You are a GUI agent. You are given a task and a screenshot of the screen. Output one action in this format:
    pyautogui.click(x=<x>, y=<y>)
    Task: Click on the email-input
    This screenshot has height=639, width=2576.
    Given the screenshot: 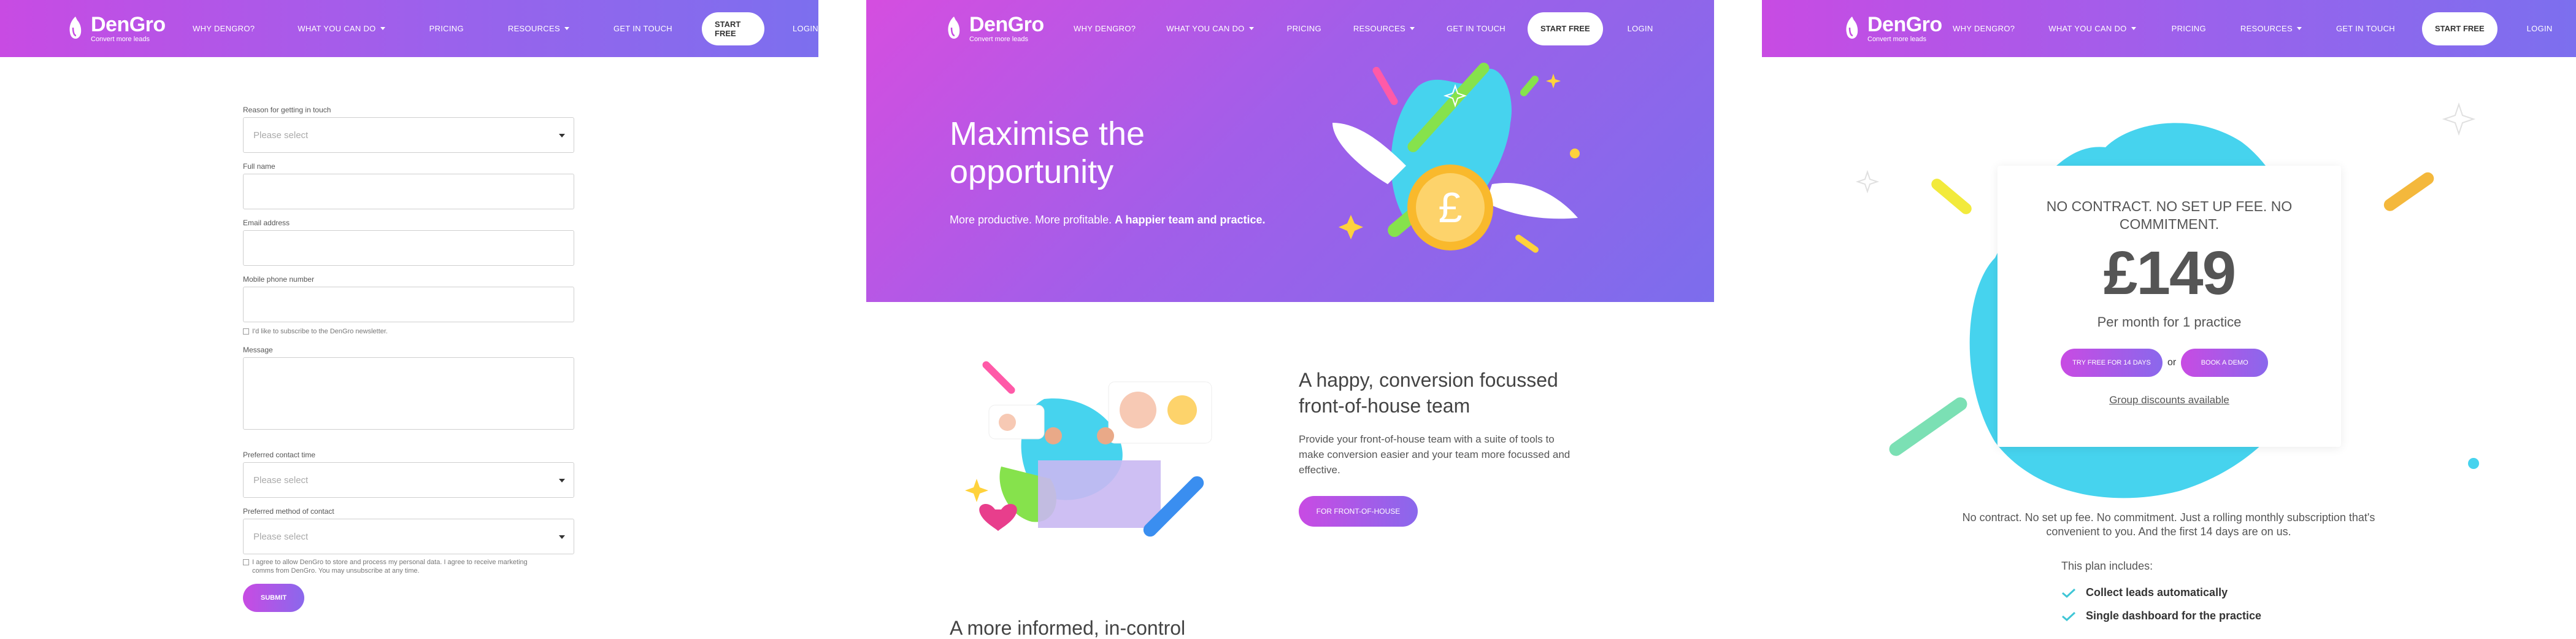 What is the action you would take?
    pyautogui.click(x=408, y=248)
    